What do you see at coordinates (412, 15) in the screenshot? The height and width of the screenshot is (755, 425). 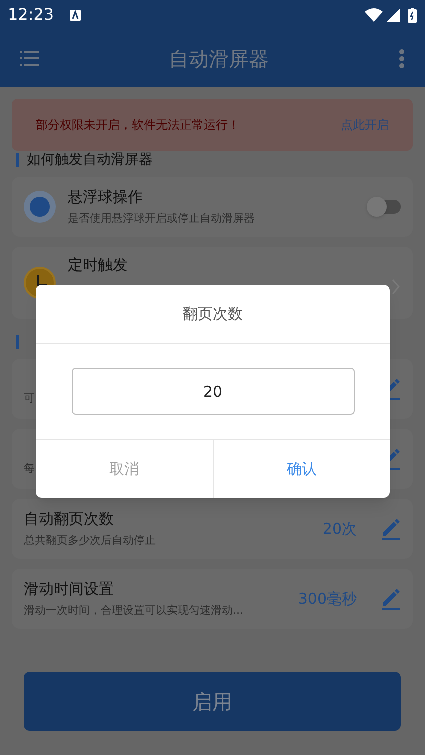 I see `battery-icon` at bounding box center [412, 15].